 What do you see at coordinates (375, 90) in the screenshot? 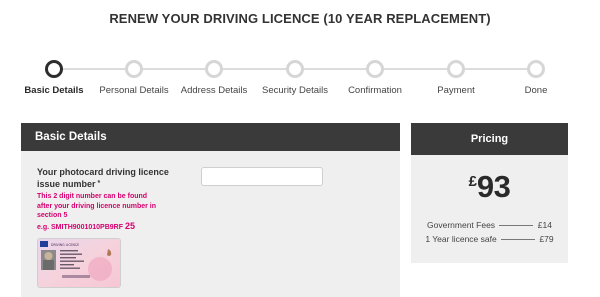
I see `step-label: Confirmation` at bounding box center [375, 90].